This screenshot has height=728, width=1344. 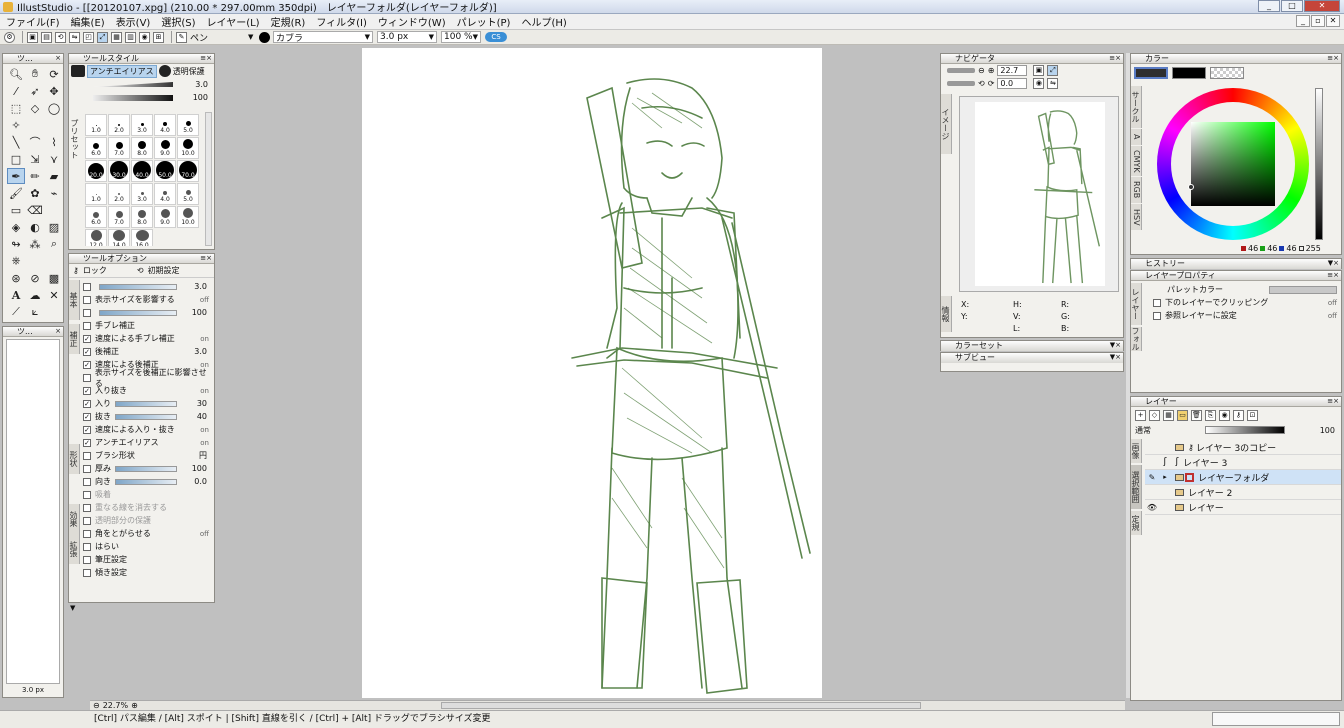 What do you see at coordinates (252, 37) in the screenshot?
I see `dropdown-arrow-icon: ▼` at bounding box center [252, 37].